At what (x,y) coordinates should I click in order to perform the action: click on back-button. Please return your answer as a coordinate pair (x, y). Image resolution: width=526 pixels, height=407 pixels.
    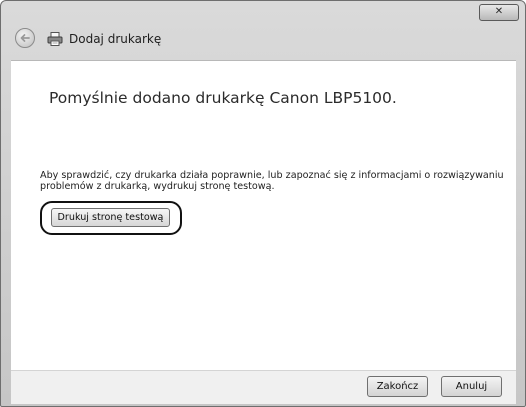
    Looking at the image, I should click on (25, 38).